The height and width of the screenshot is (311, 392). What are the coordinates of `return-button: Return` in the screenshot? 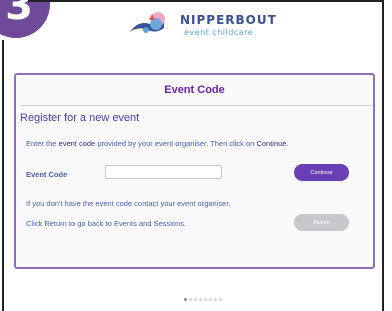 It's located at (321, 222).